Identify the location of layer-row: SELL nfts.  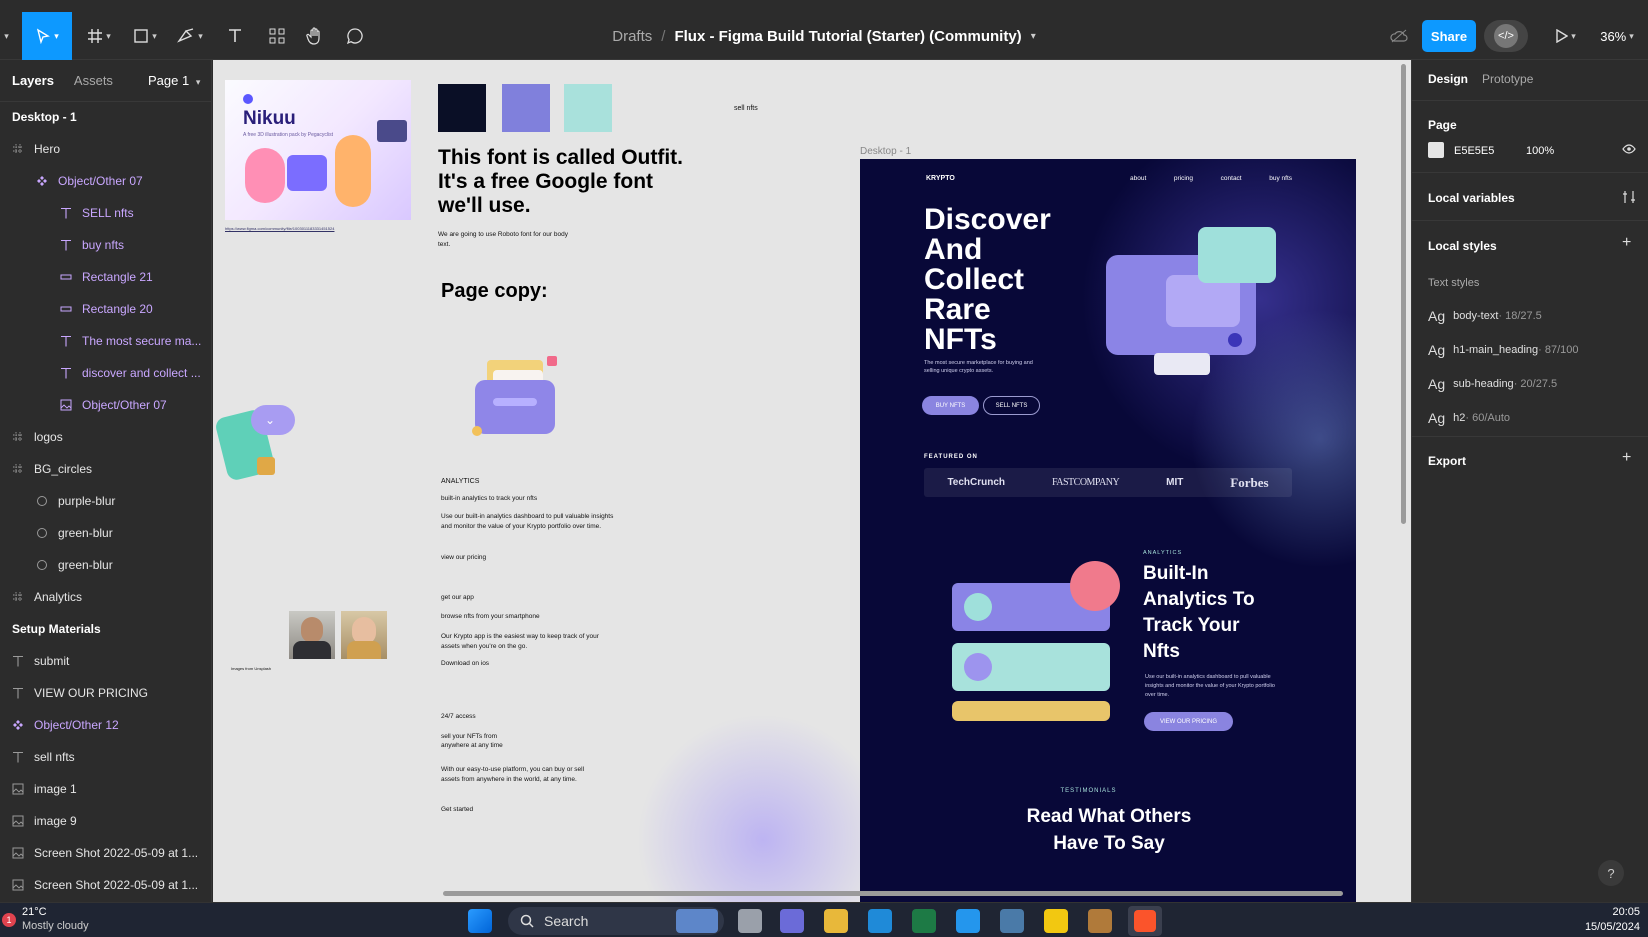
(105, 213).